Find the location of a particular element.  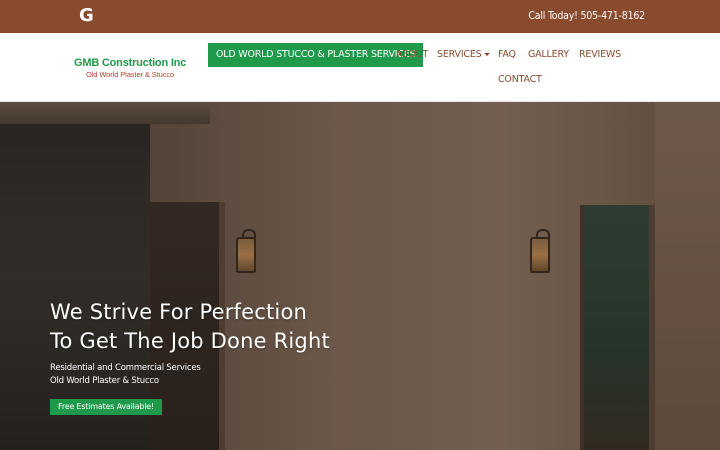

nav-item-stucco-plaster-services: OLD WORLD STUCCO & PLASTER SERVICES is located at coordinates (316, 55).